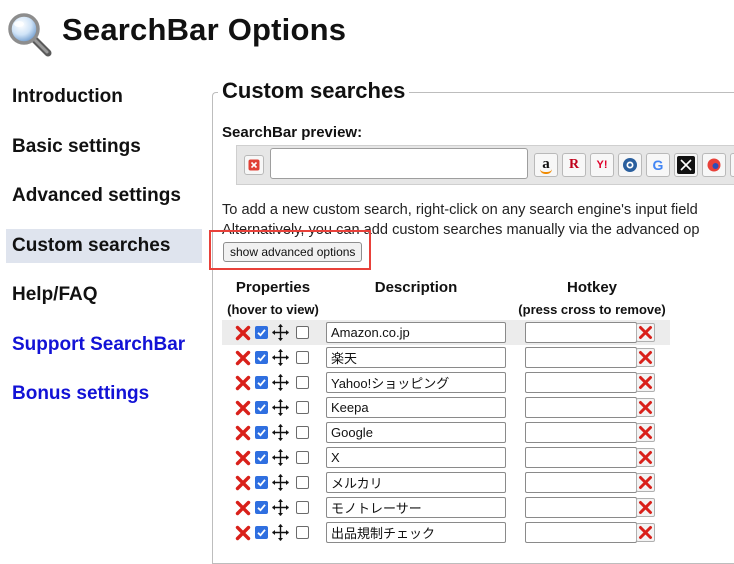 This screenshot has height=564, width=734. What do you see at coordinates (254, 165) in the screenshot?
I see `close-searchbar-icon` at bounding box center [254, 165].